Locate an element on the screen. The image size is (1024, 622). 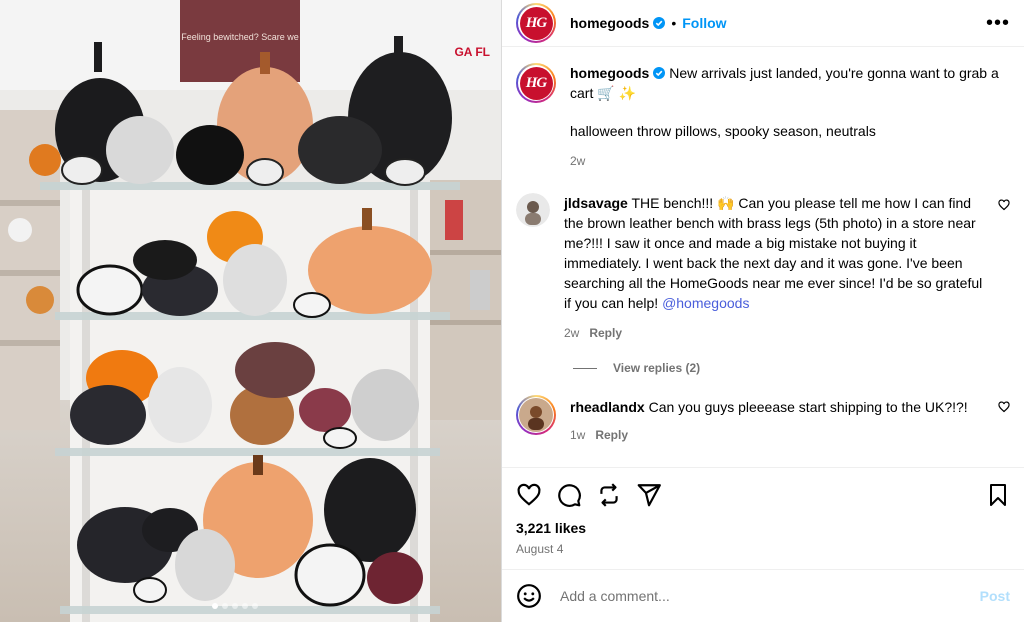
author-avatar: HG is located at coordinates (536, 23).